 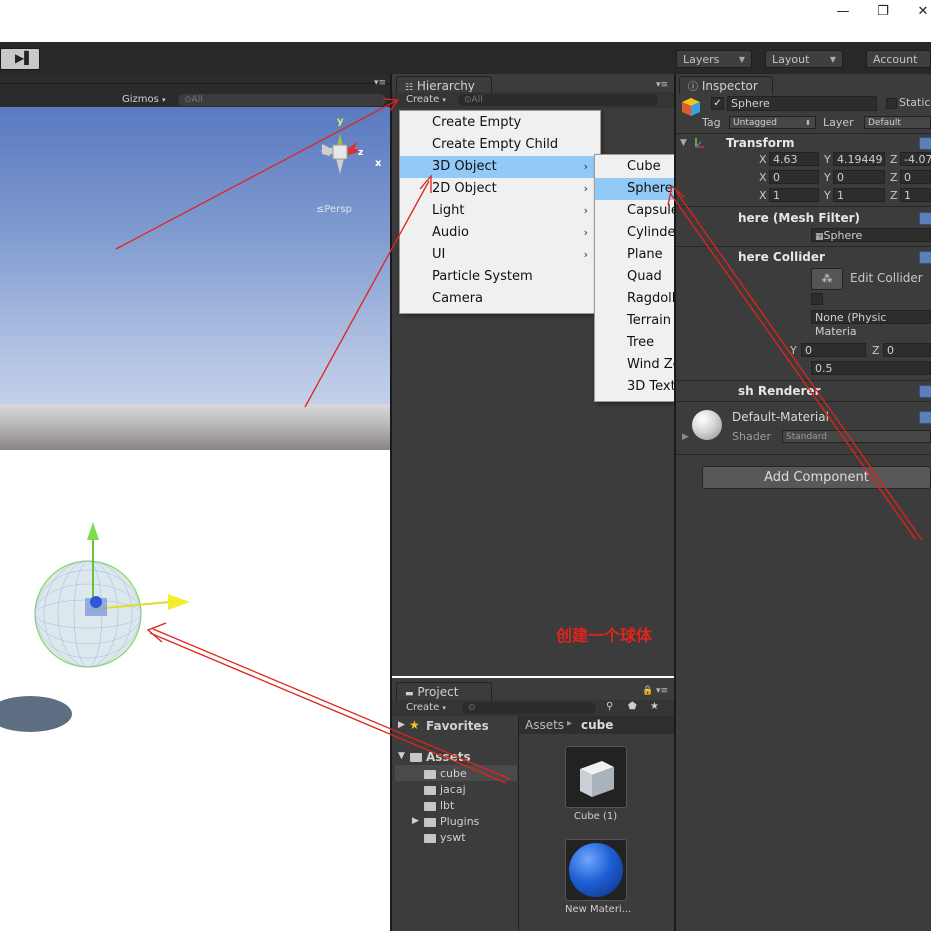 I want to click on hierarchy-create-dropdown: Create ▾, so click(x=426, y=99).